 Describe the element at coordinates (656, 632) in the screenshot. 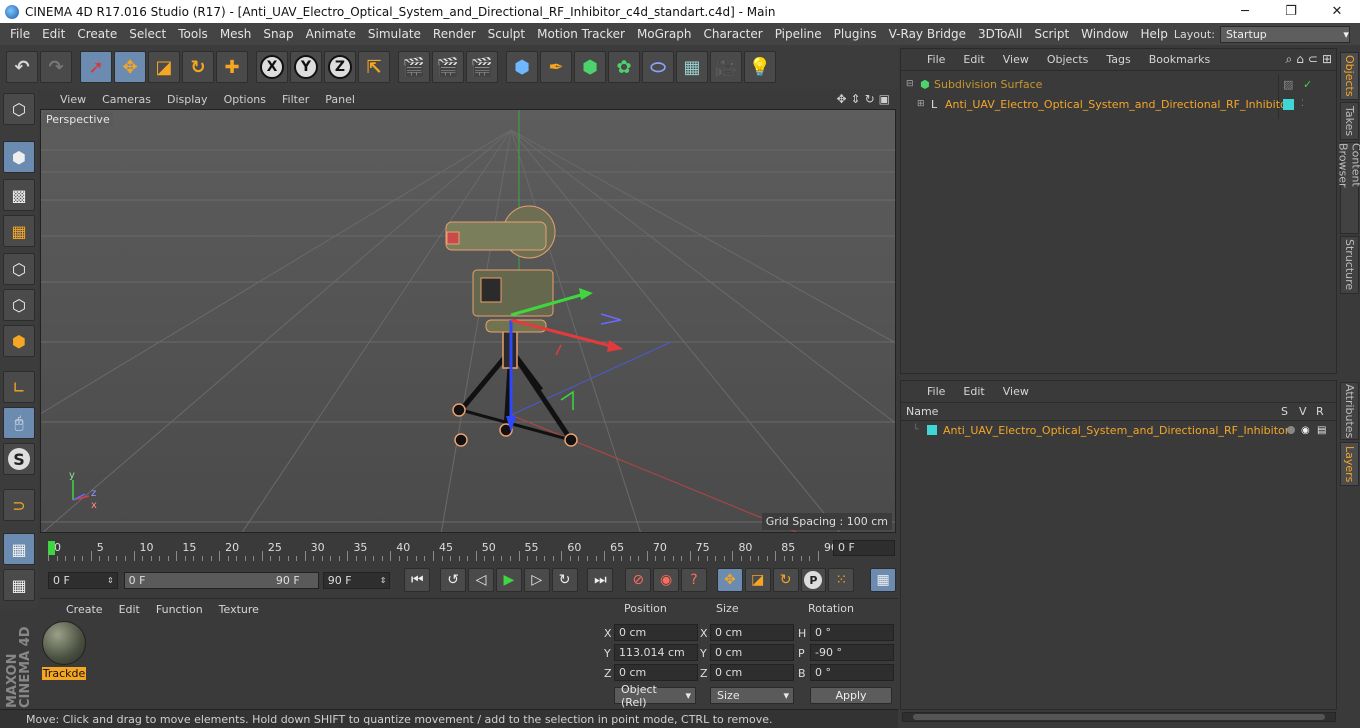

I see `pos-x-field: 0 cm` at that location.